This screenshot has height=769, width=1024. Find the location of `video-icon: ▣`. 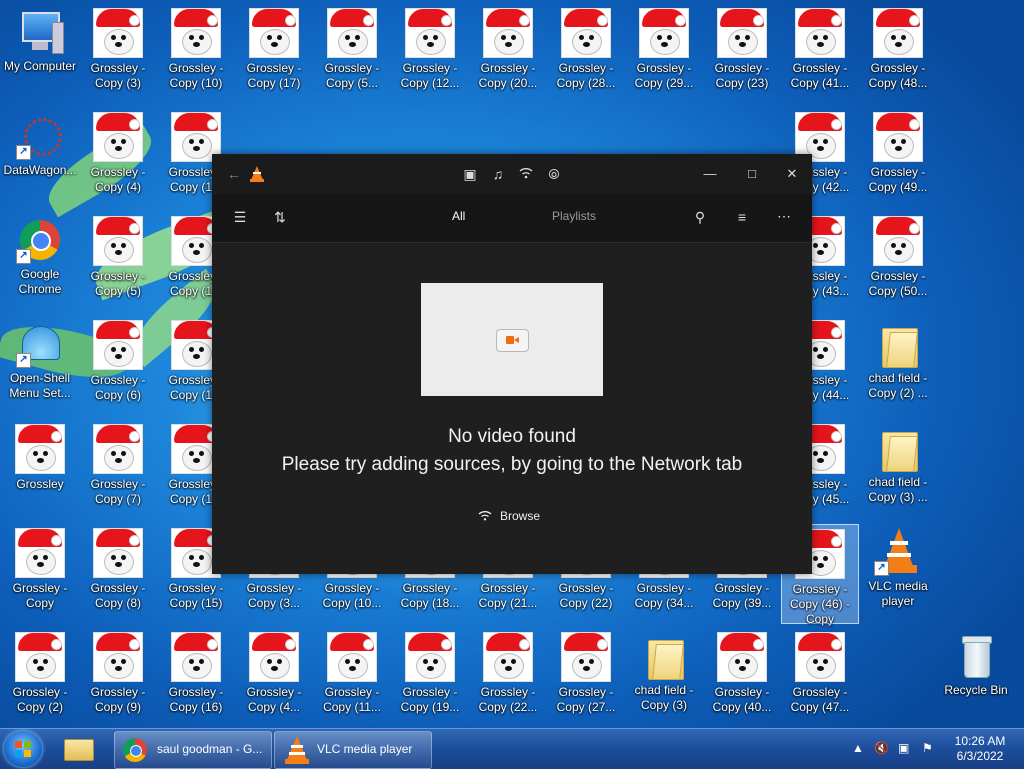

video-icon: ▣ is located at coordinates (470, 174).